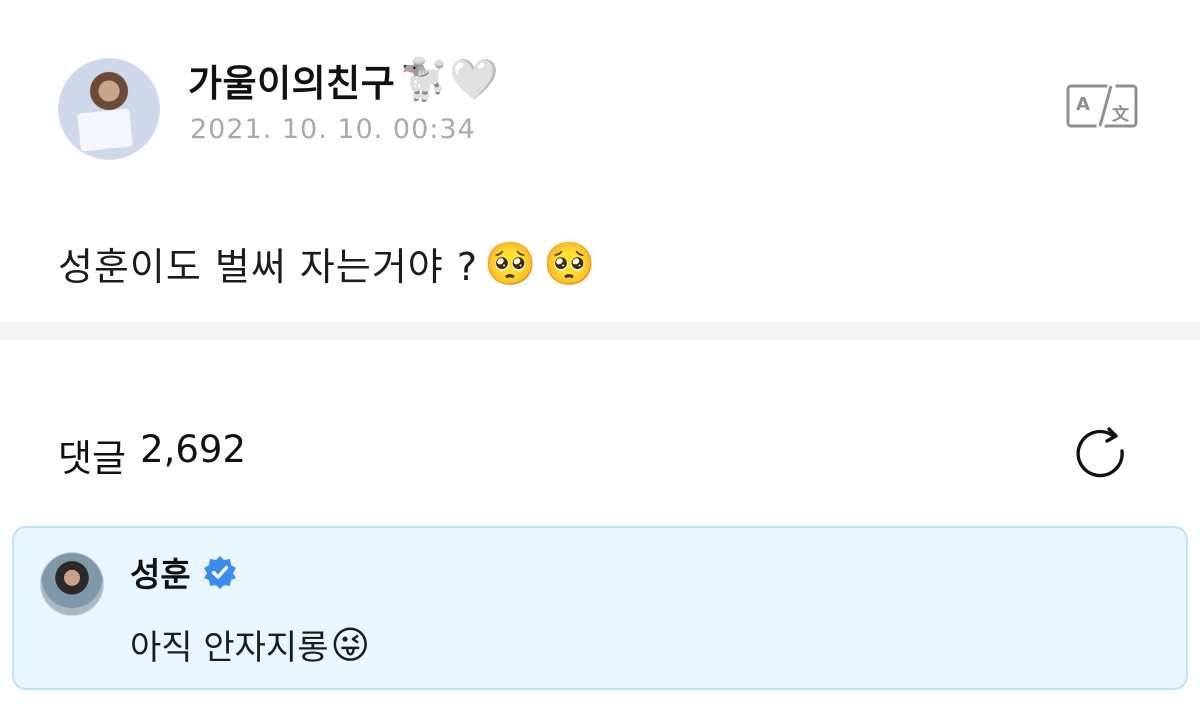 The height and width of the screenshot is (719, 1200). I want to click on author-avatar, so click(109, 109).